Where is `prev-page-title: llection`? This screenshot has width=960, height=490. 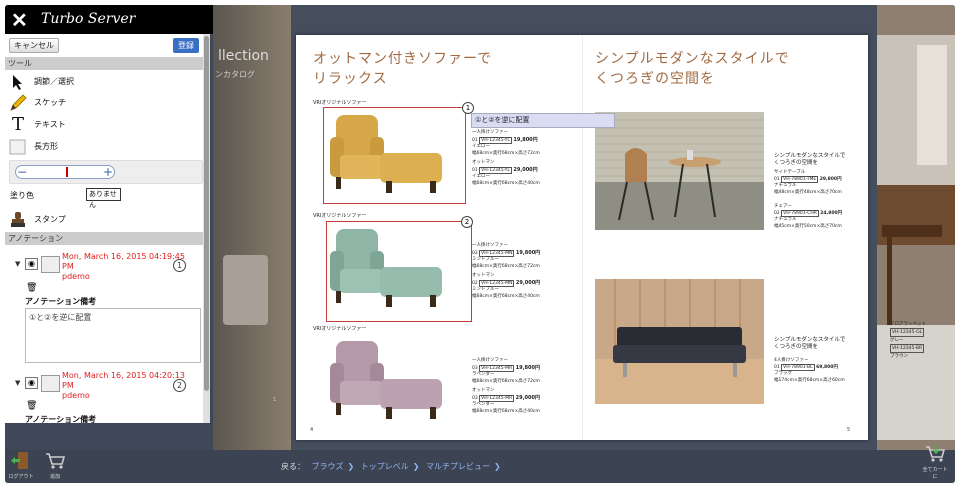
prev-page-title: llection is located at coordinates (243, 56).